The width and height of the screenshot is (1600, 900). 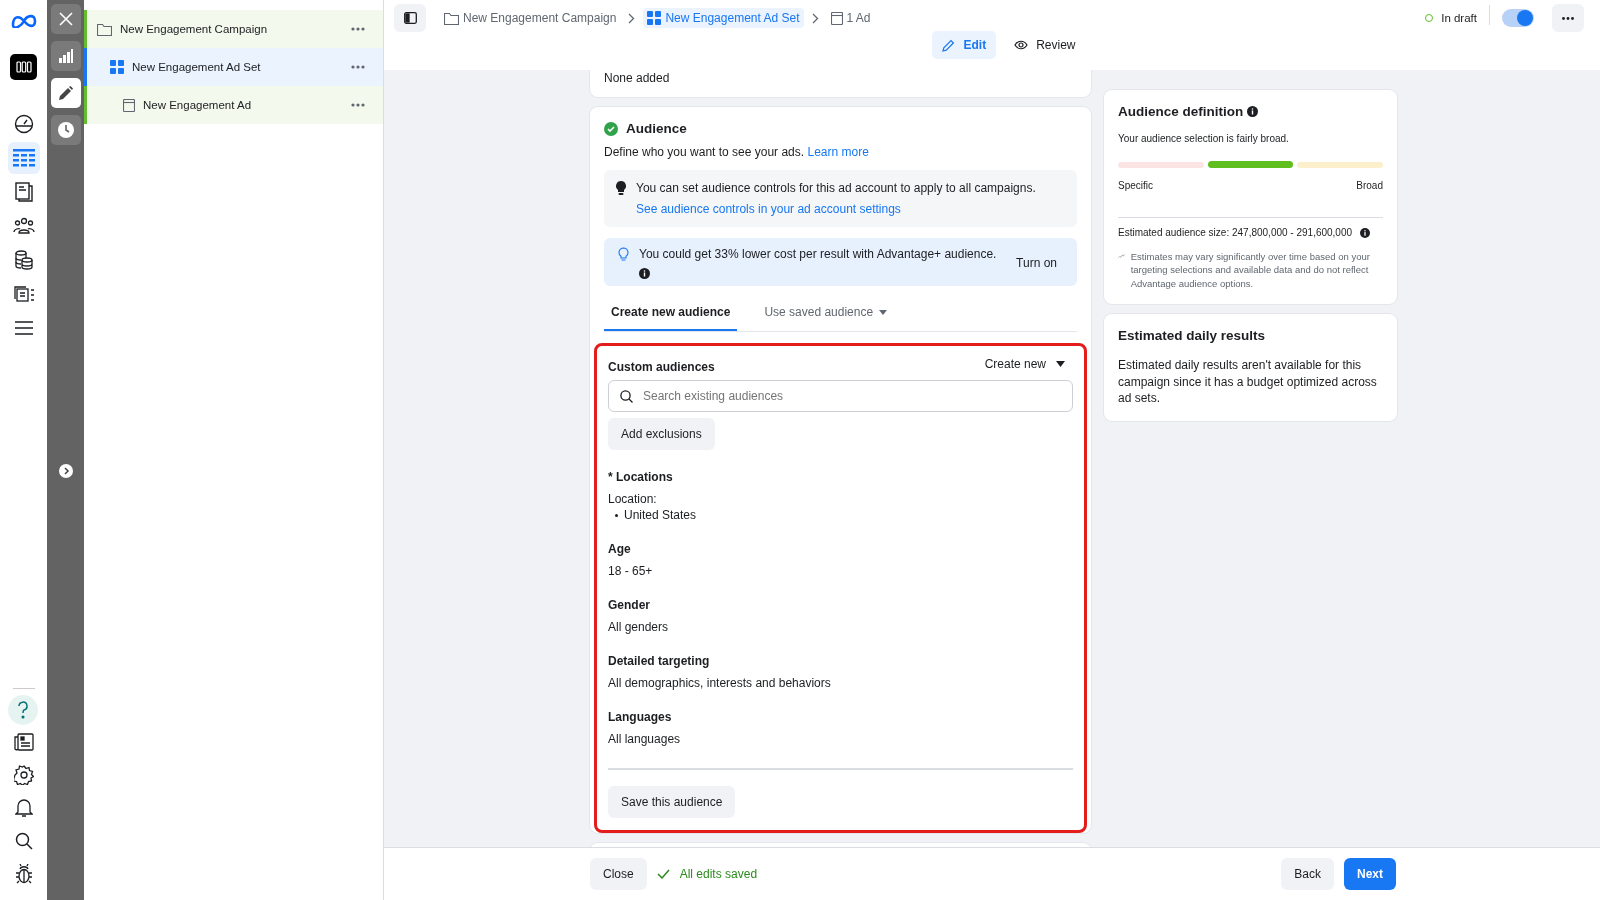 I want to click on help-icon, so click(x=22, y=710).